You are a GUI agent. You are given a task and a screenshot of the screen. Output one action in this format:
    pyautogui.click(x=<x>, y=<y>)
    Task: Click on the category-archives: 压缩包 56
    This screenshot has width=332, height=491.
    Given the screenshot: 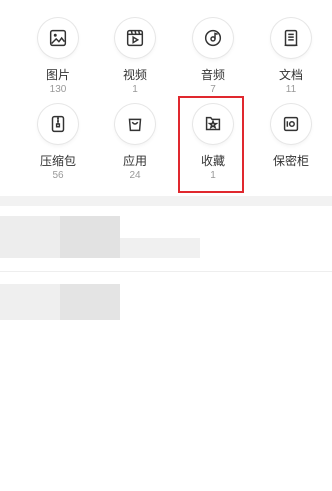 What is the action you would take?
    pyautogui.click(x=58, y=143)
    